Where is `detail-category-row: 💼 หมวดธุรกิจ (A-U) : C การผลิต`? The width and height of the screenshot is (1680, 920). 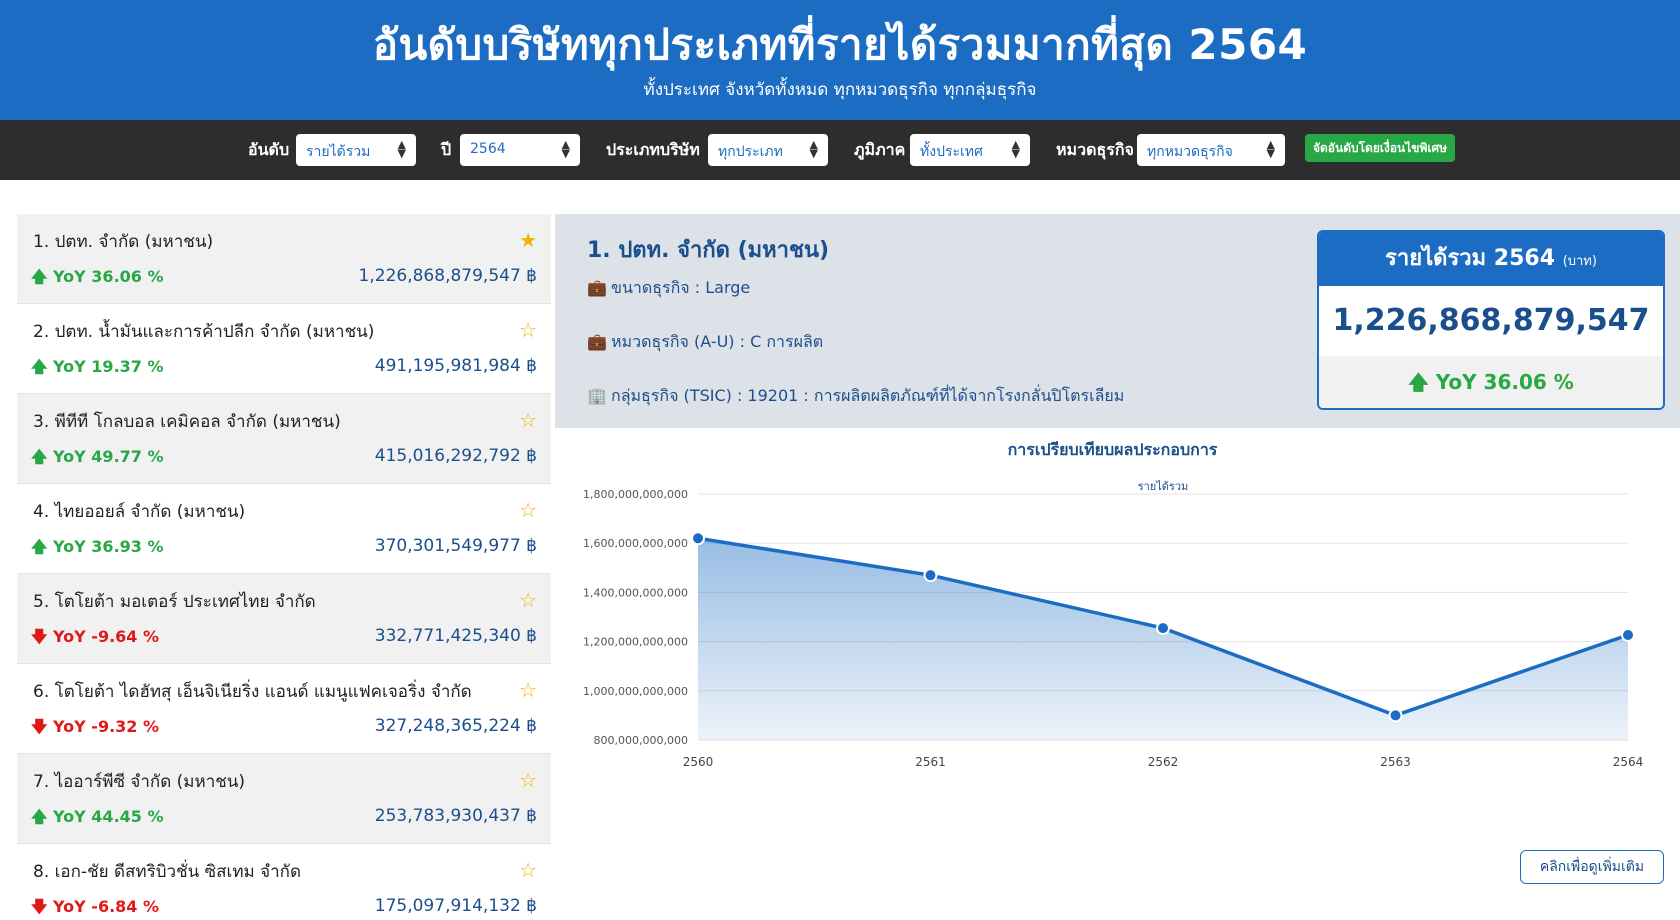 detail-category-row: 💼 หมวดธุรกิจ (A-U) : C การผลิต is located at coordinates (705, 342).